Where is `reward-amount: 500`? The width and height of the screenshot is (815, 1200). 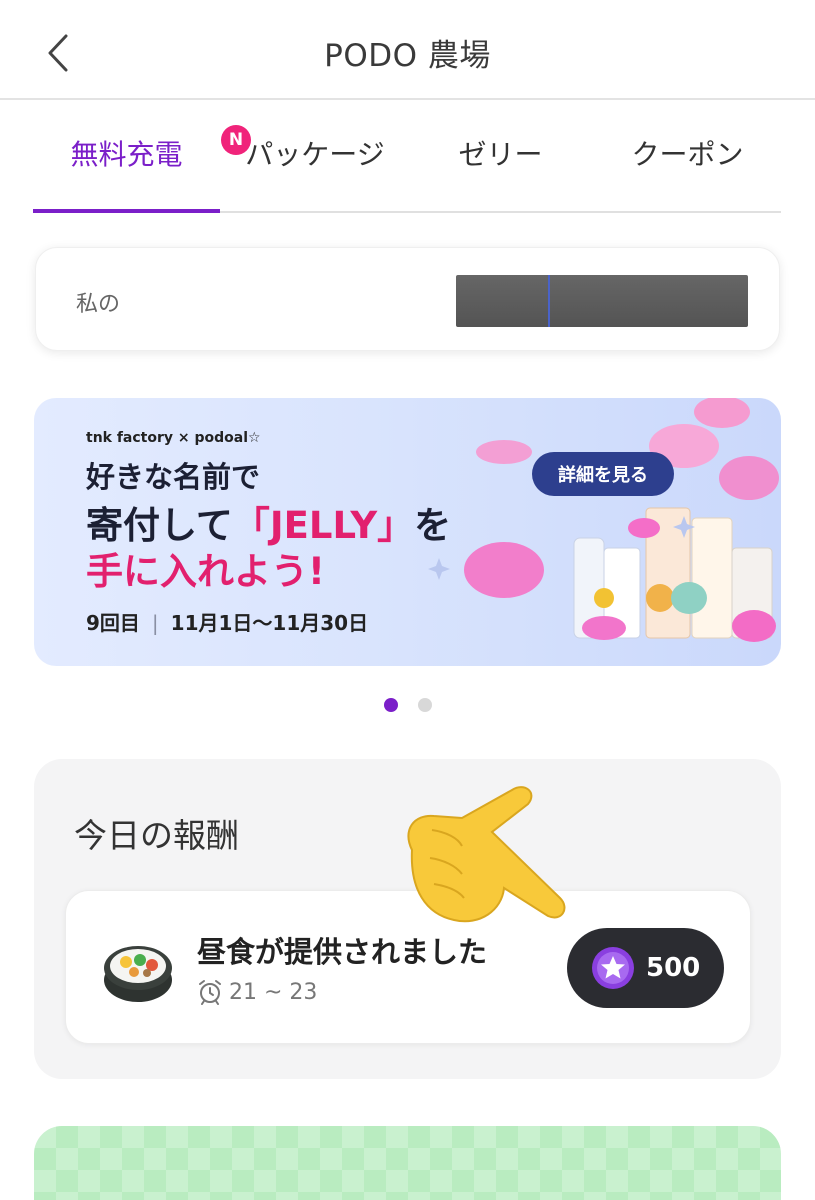 reward-amount: 500 is located at coordinates (673, 968).